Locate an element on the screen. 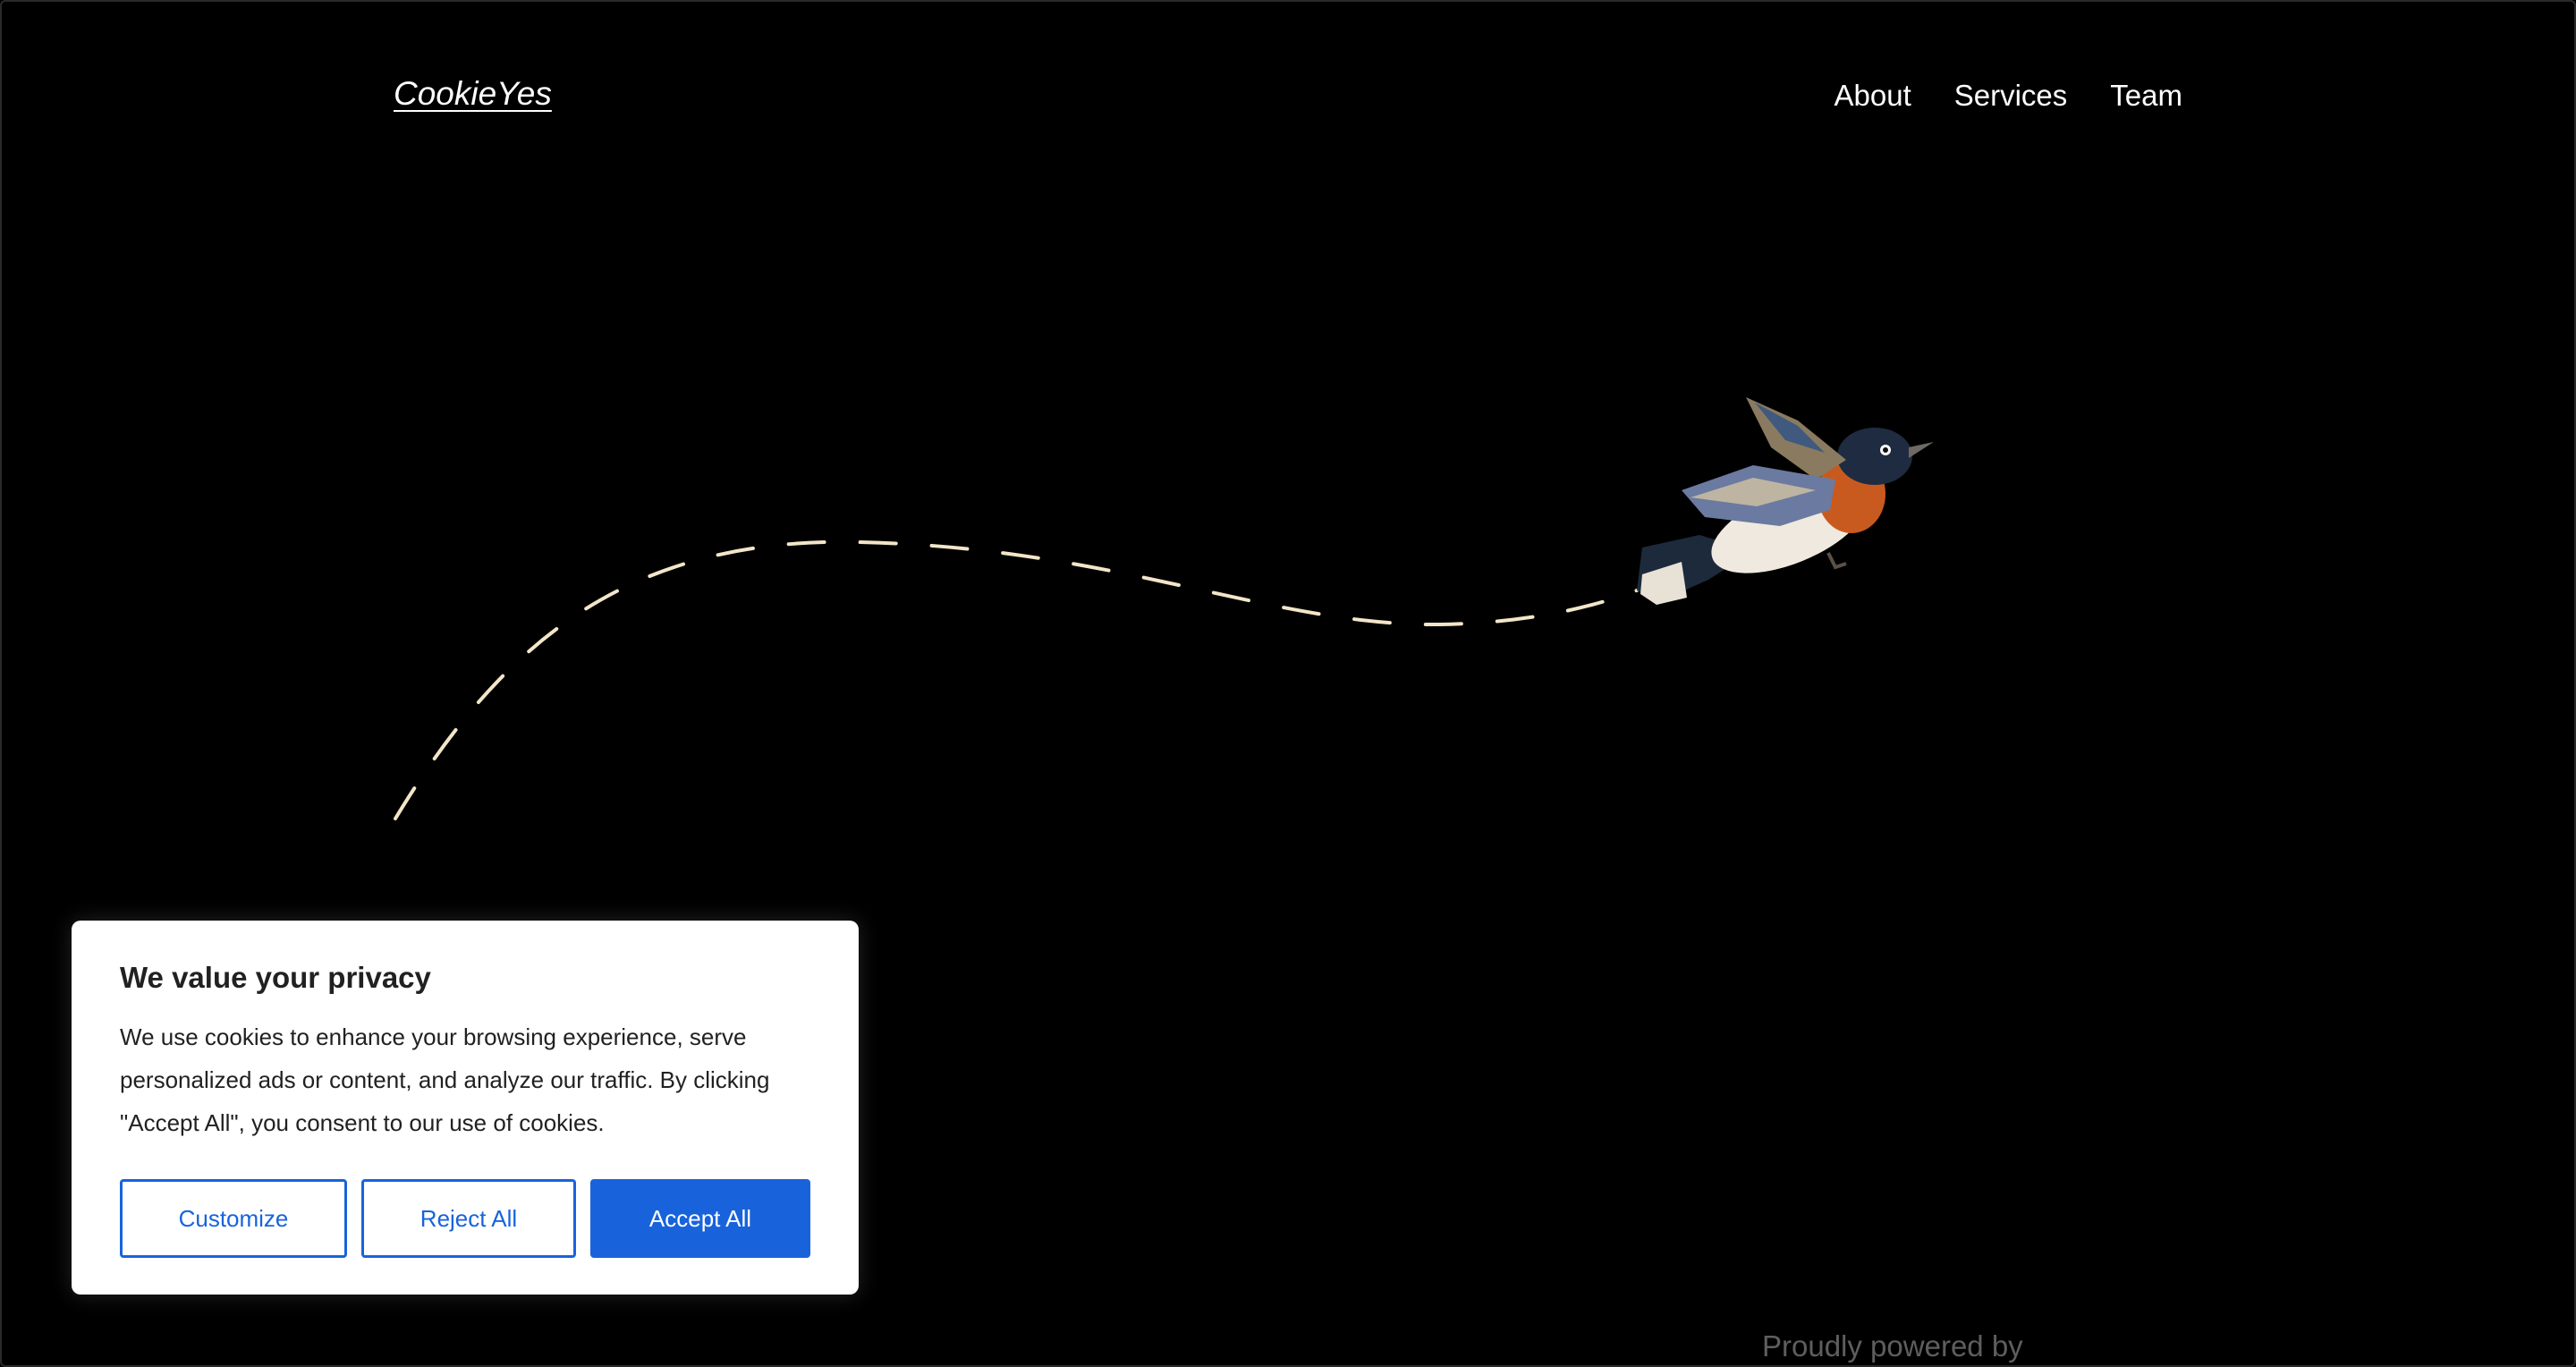 This screenshot has height=1367, width=2576. footer-powered-by: Proudly powered by is located at coordinates (1892, 1346).